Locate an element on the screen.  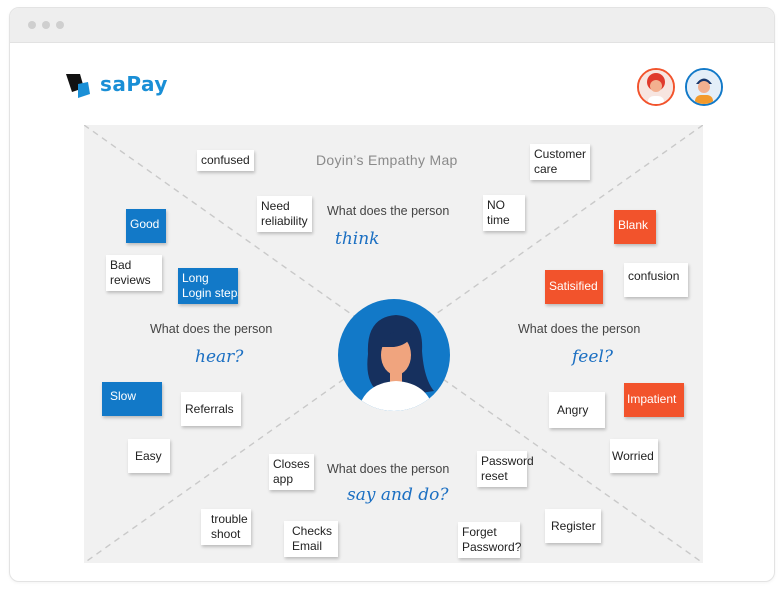
note-line: reviews is located at coordinates (130, 280).